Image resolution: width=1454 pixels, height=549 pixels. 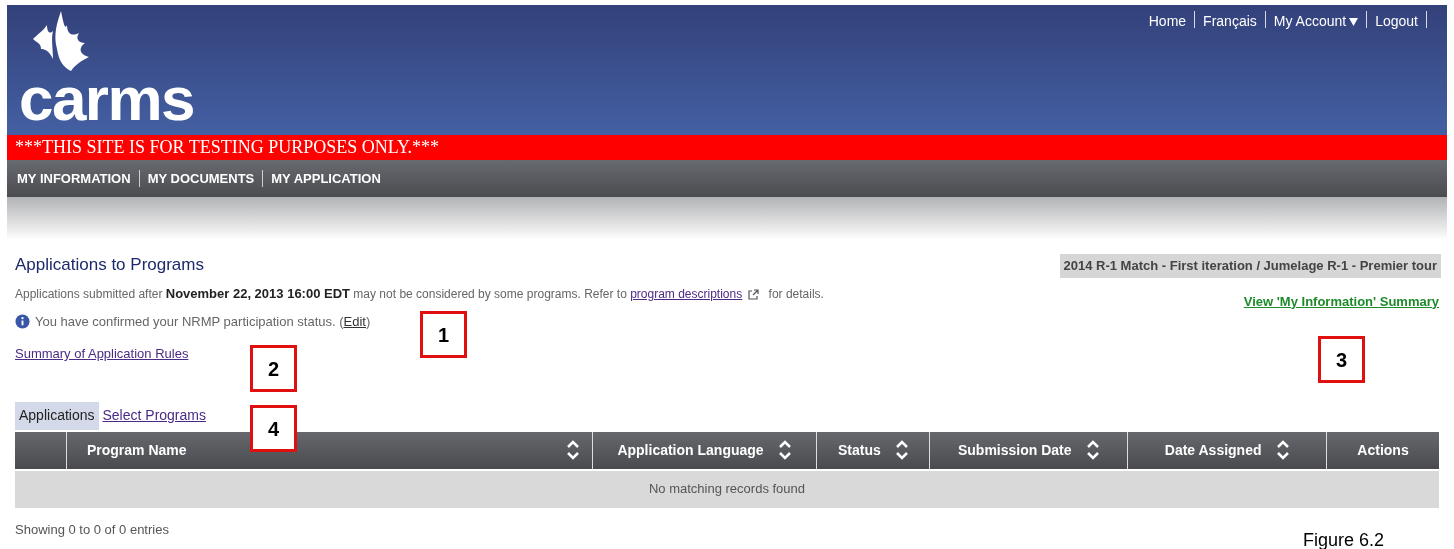 I want to click on column-header: Date Assigned, so click(x=1227, y=450).